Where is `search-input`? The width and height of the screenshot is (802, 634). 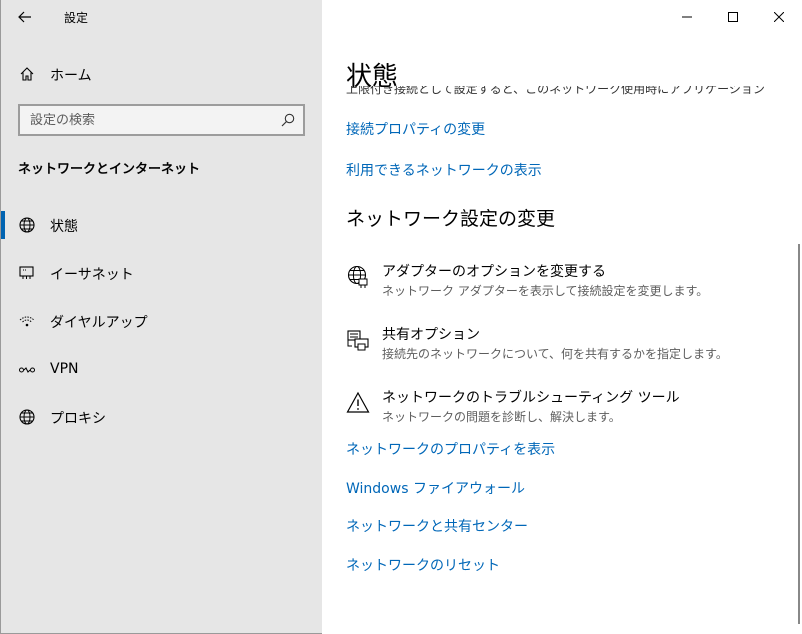
search-input is located at coordinates (155, 120).